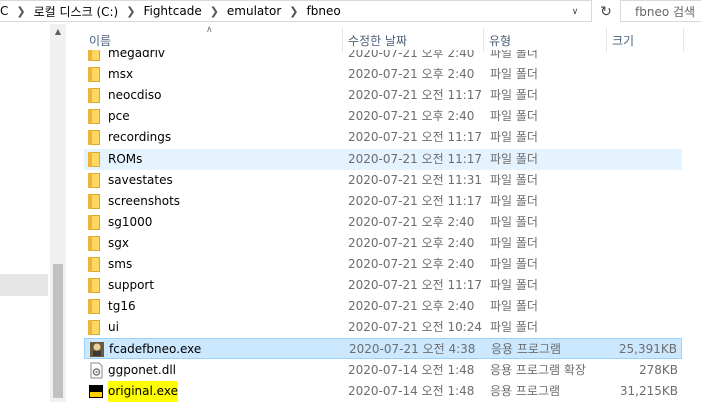 This screenshot has width=701, height=402. What do you see at coordinates (172, 11) in the screenshot?
I see `breadcrumb-fightcade: Fightcade` at bounding box center [172, 11].